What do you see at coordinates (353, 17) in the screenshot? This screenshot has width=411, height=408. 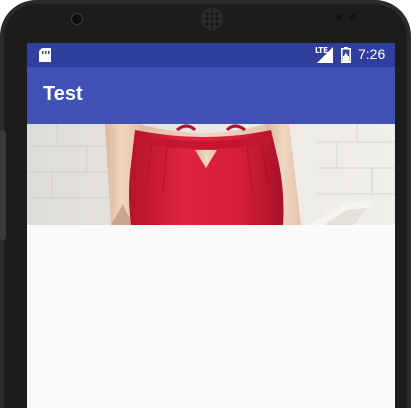 I see `light-sensor` at bounding box center [353, 17].